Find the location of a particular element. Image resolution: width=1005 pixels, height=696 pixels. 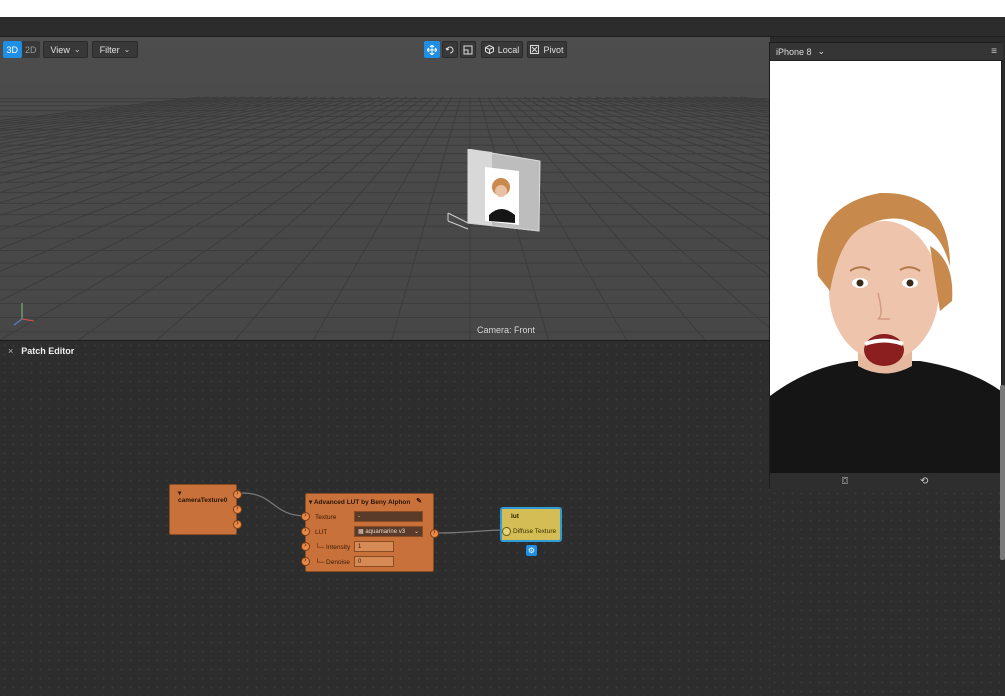

lut-material-node: lut Diffuse Texture is located at coordinates (531, 524).